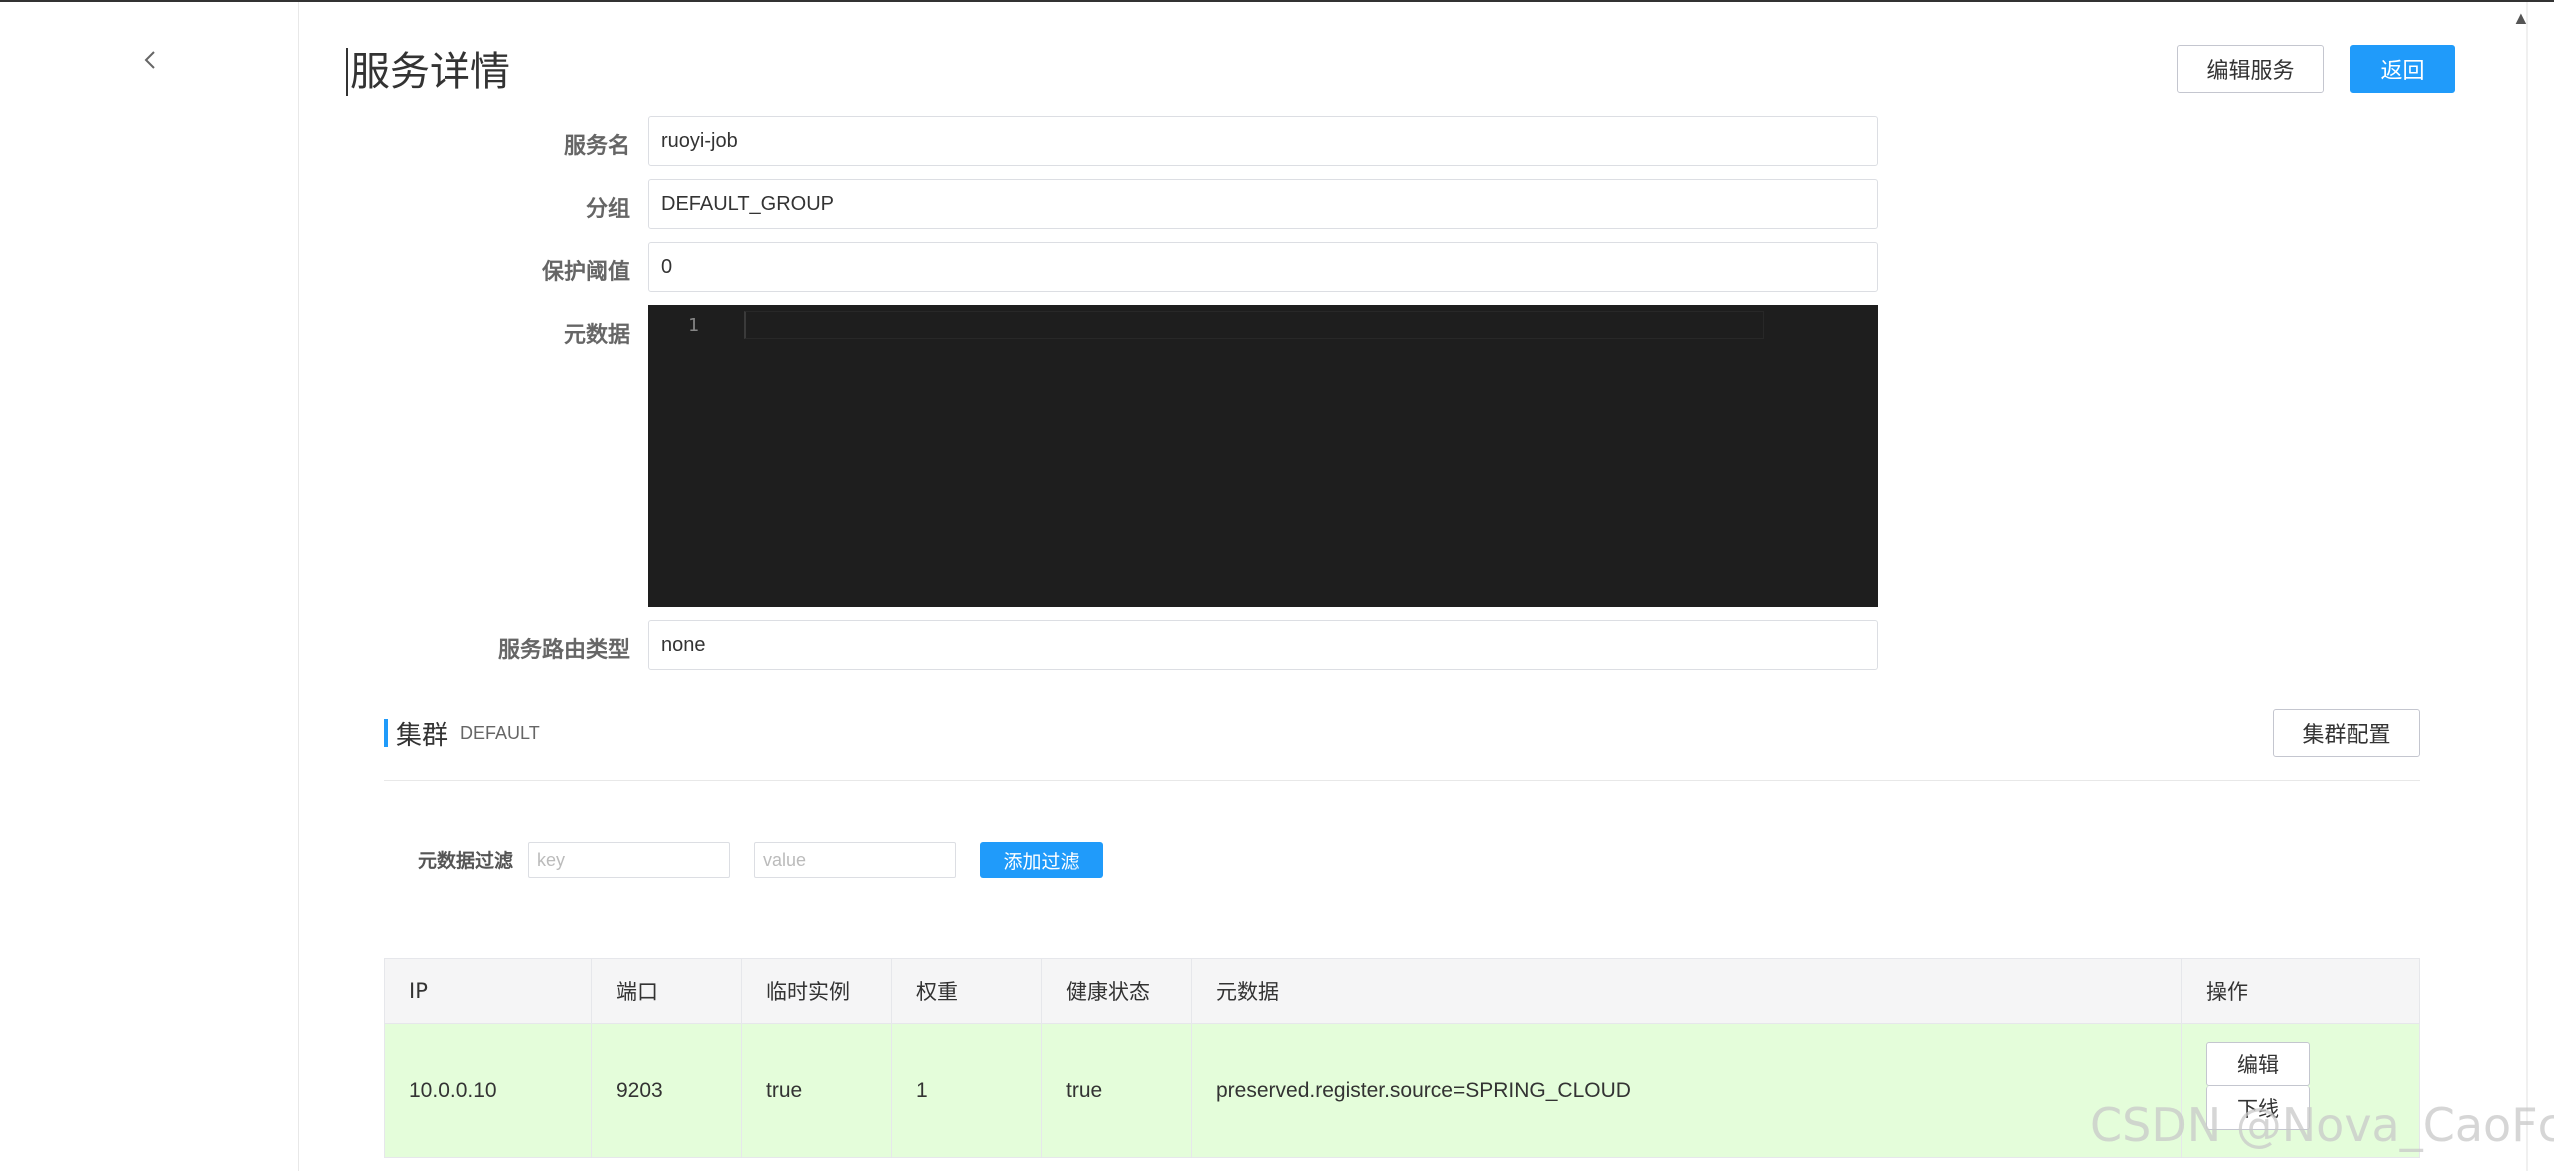 The width and height of the screenshot is (2554, 1171). Describe the element at coordinates (1687, 991) in the screenshot. I see `header-metadata: 元数据` at that location.